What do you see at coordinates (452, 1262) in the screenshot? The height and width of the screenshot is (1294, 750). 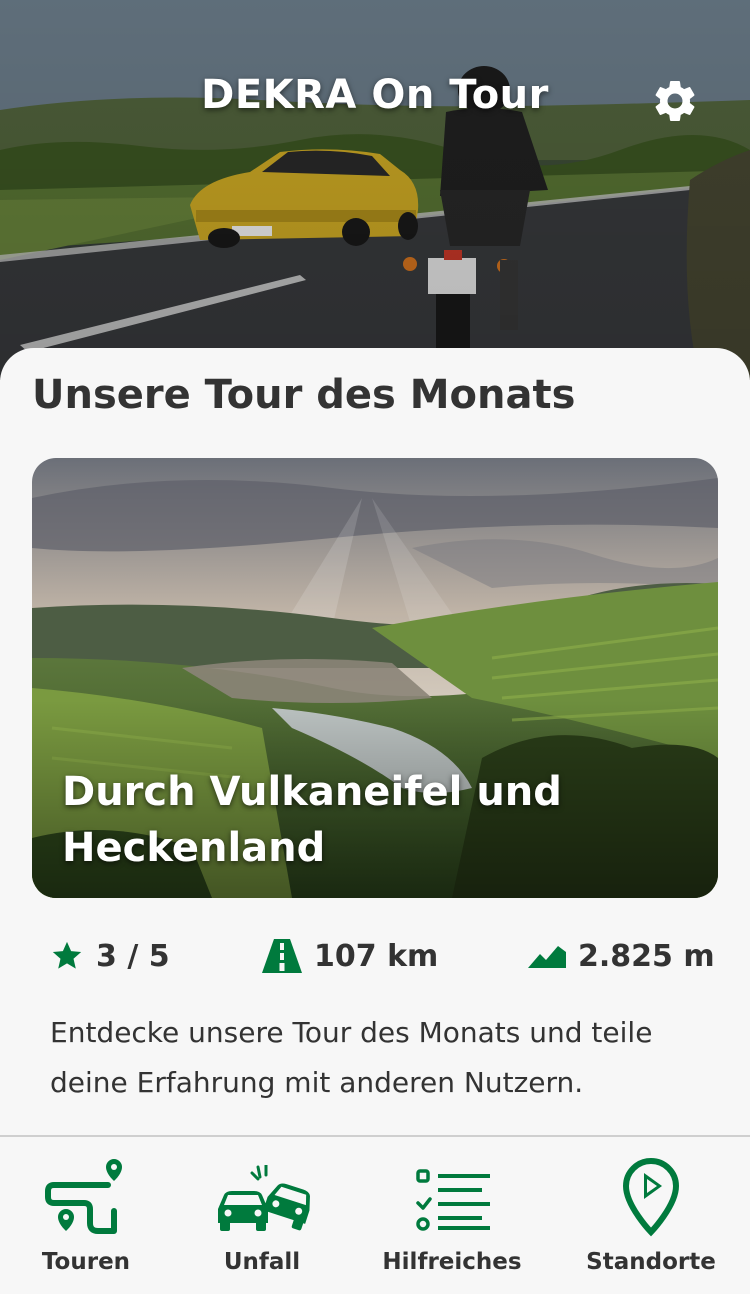 I see `nav-label-hilfreiches: Hilfreiches` at bounding box center [452, 1262].